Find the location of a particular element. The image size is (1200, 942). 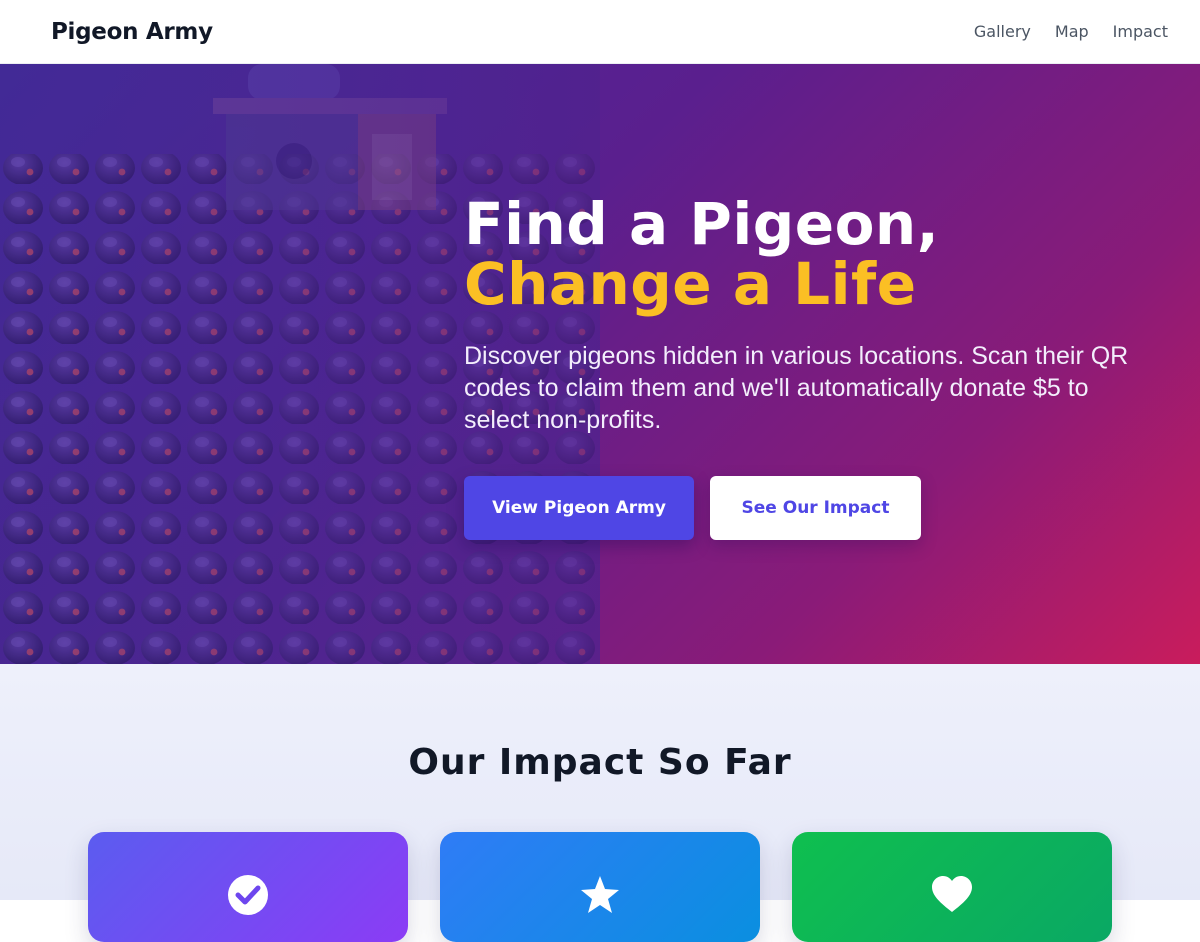

main-nav: Gallery Map Impact is located at coordinates (1071, 31).